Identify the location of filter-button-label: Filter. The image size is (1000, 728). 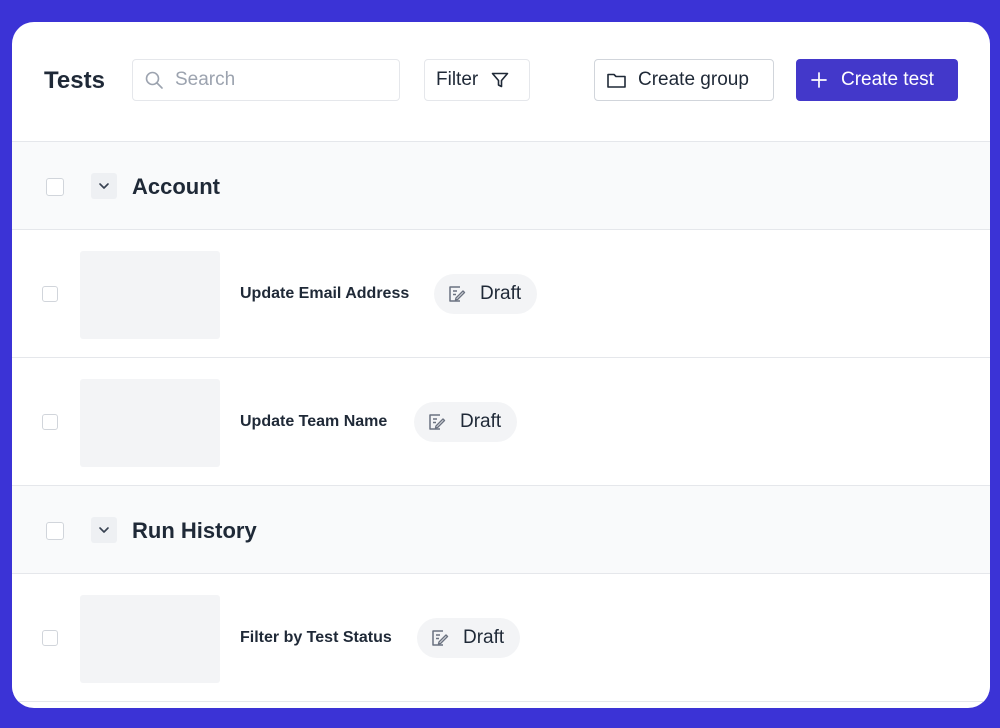
(457, 79).